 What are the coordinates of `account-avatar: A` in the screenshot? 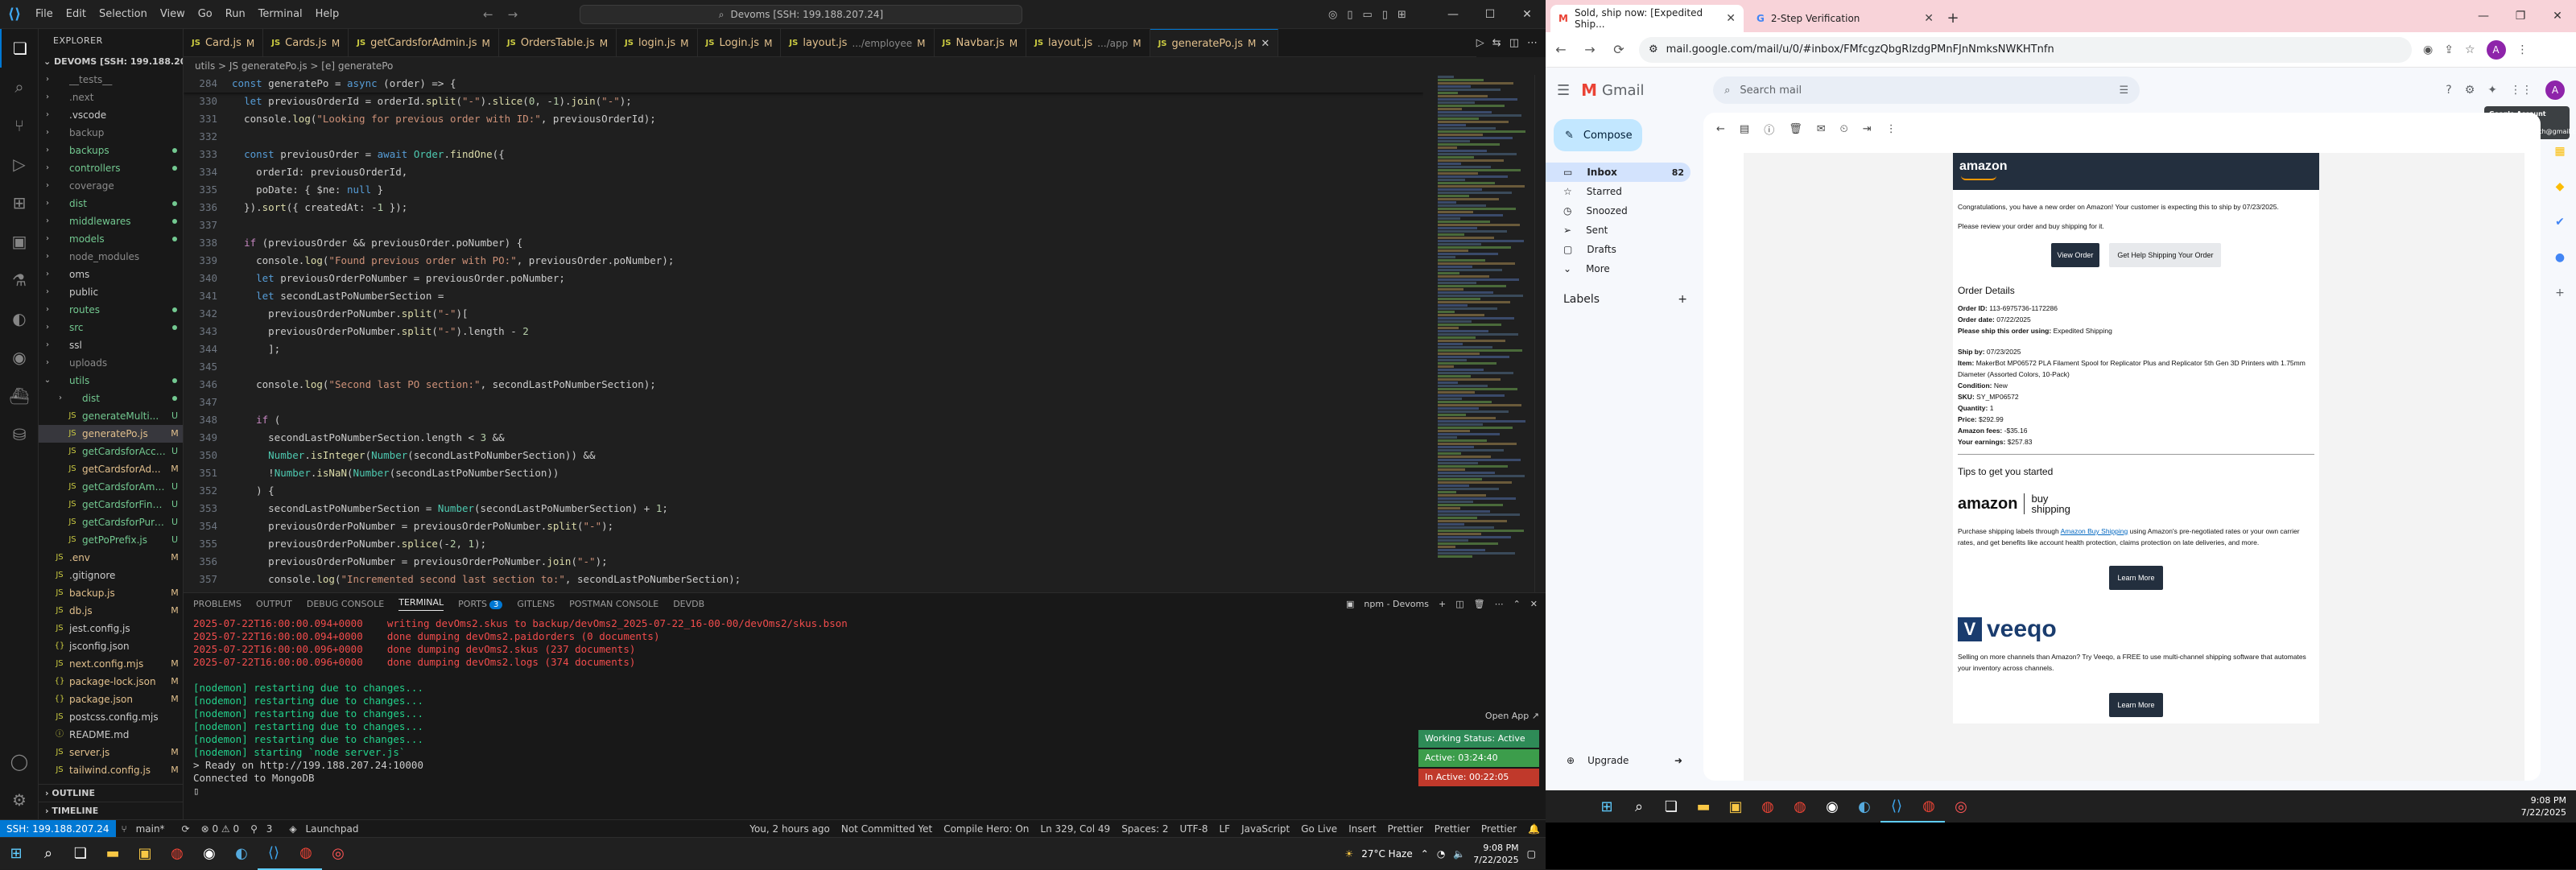 It's located at (2555, 90).